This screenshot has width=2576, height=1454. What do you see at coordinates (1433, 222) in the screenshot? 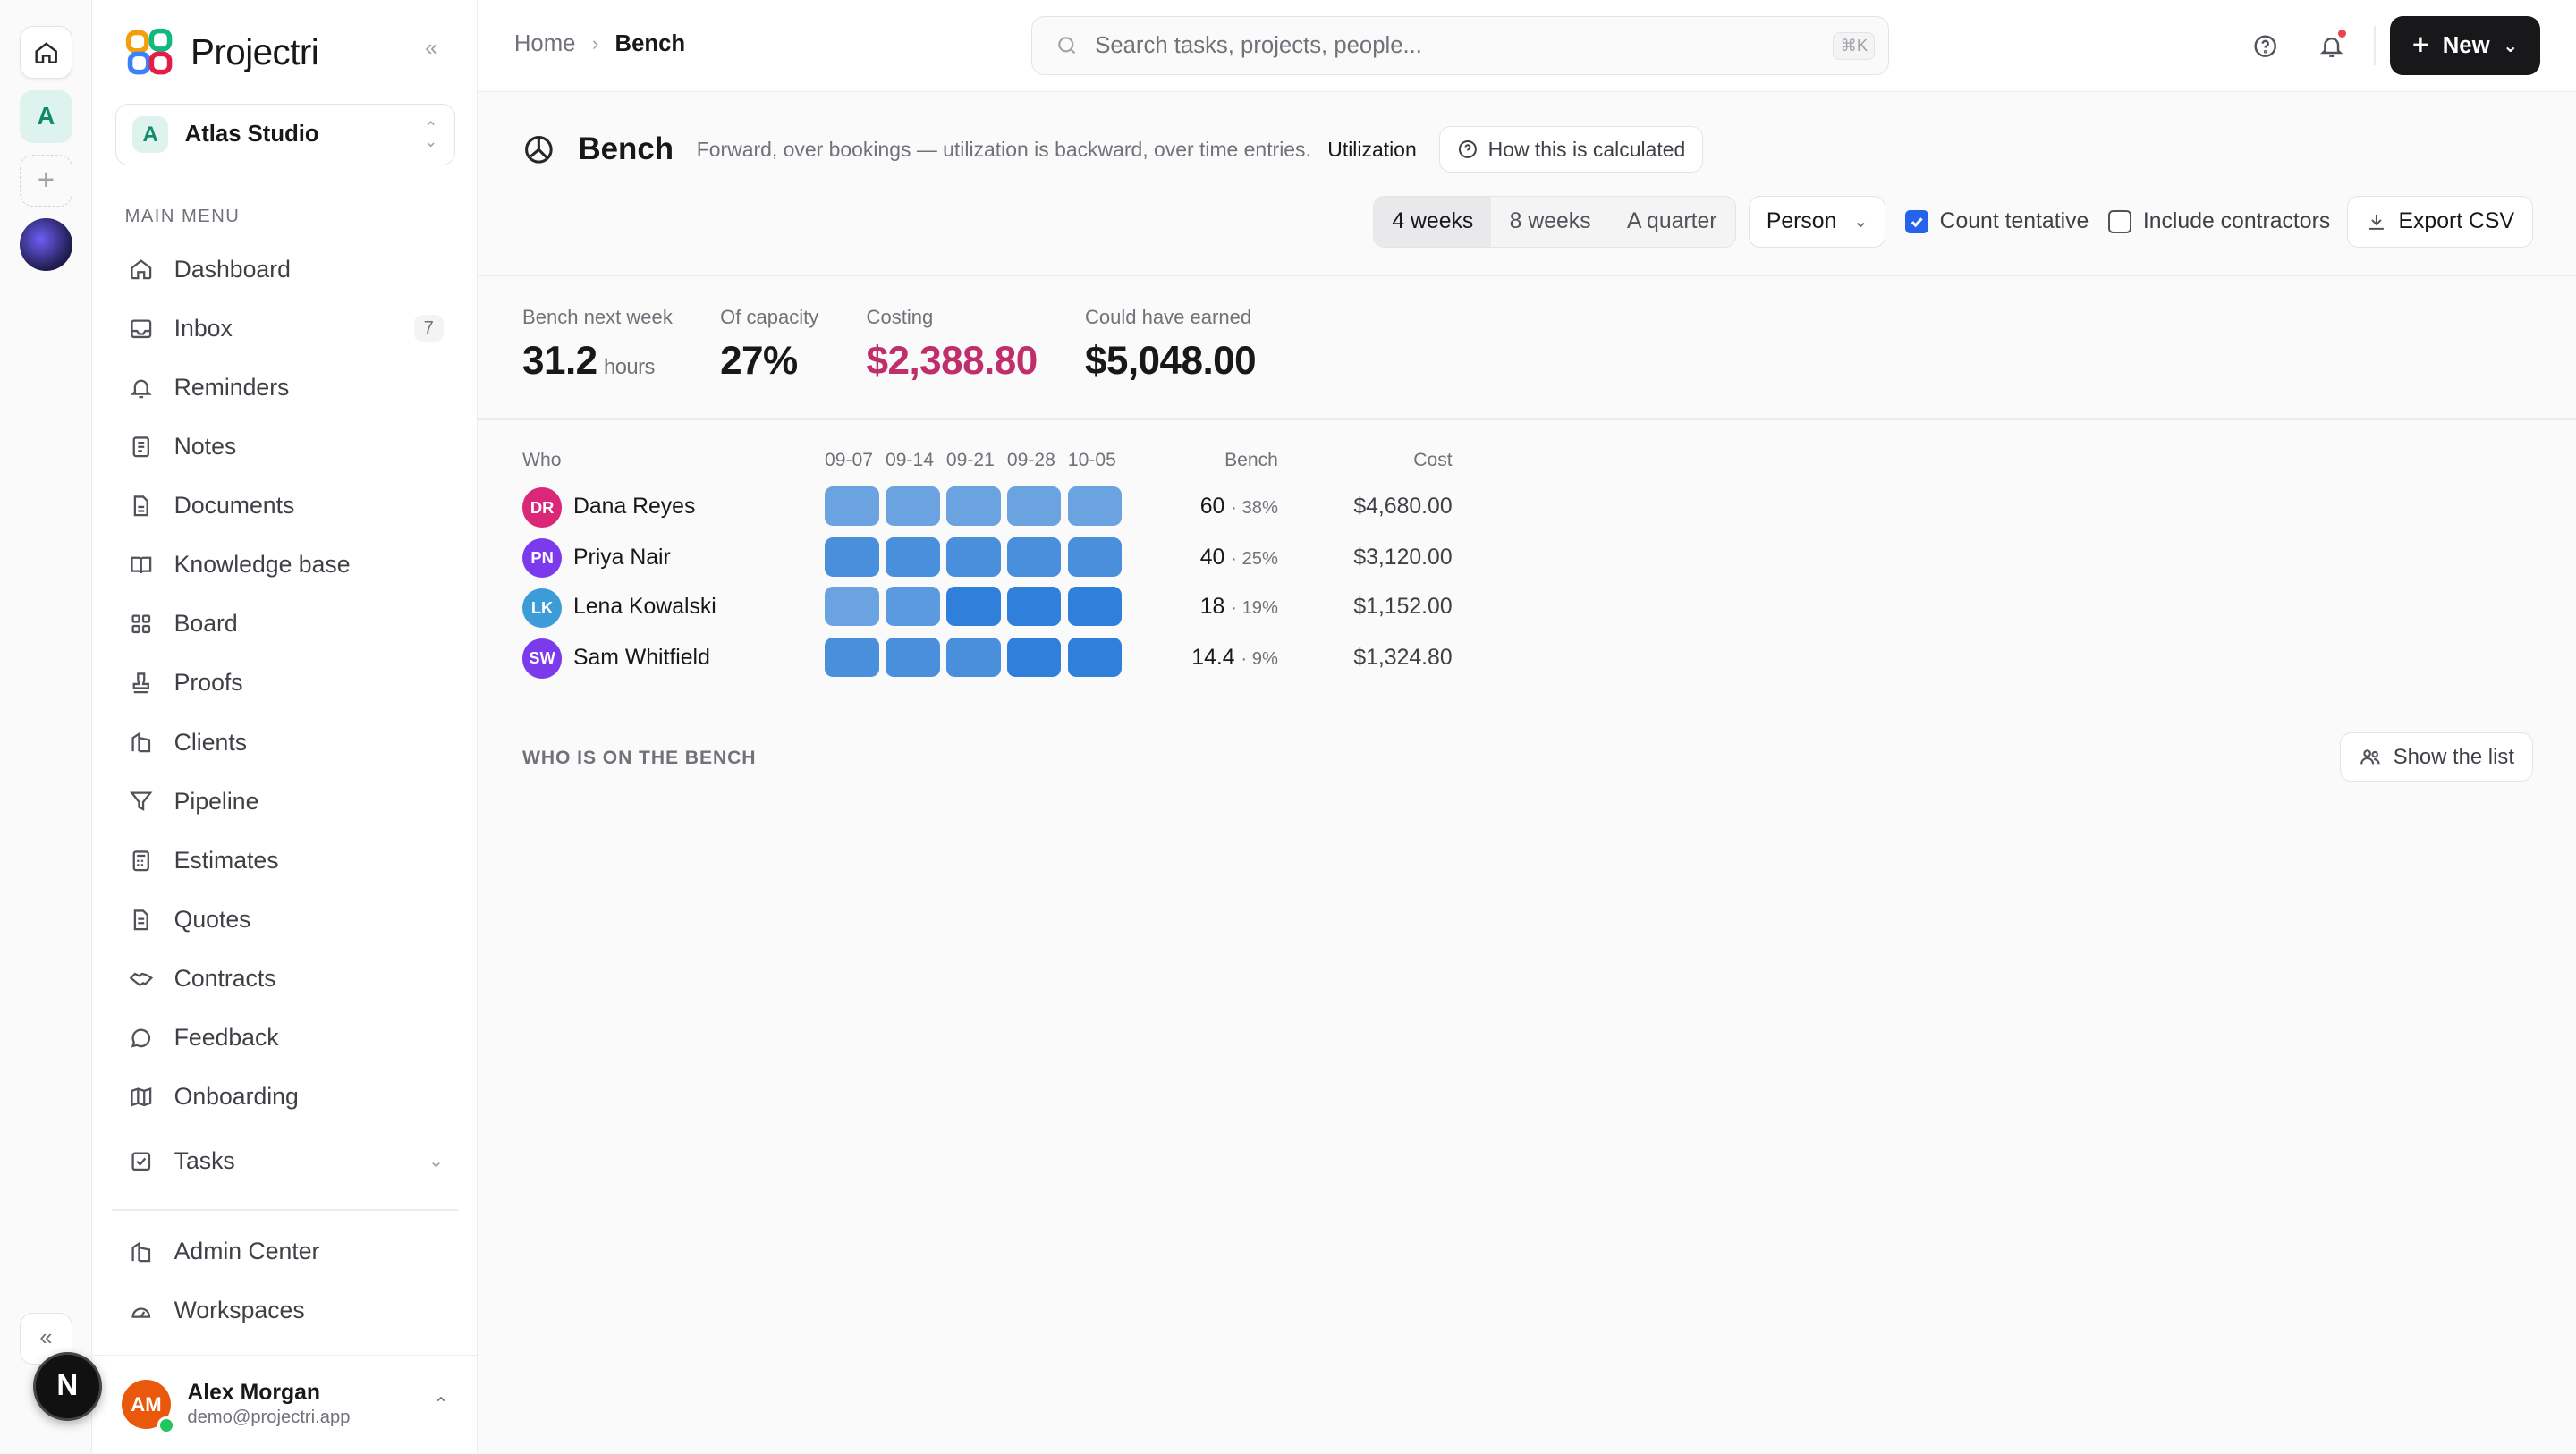
I see `range-4-weeks: 4 weeks` at bounding box center [1433, 222].